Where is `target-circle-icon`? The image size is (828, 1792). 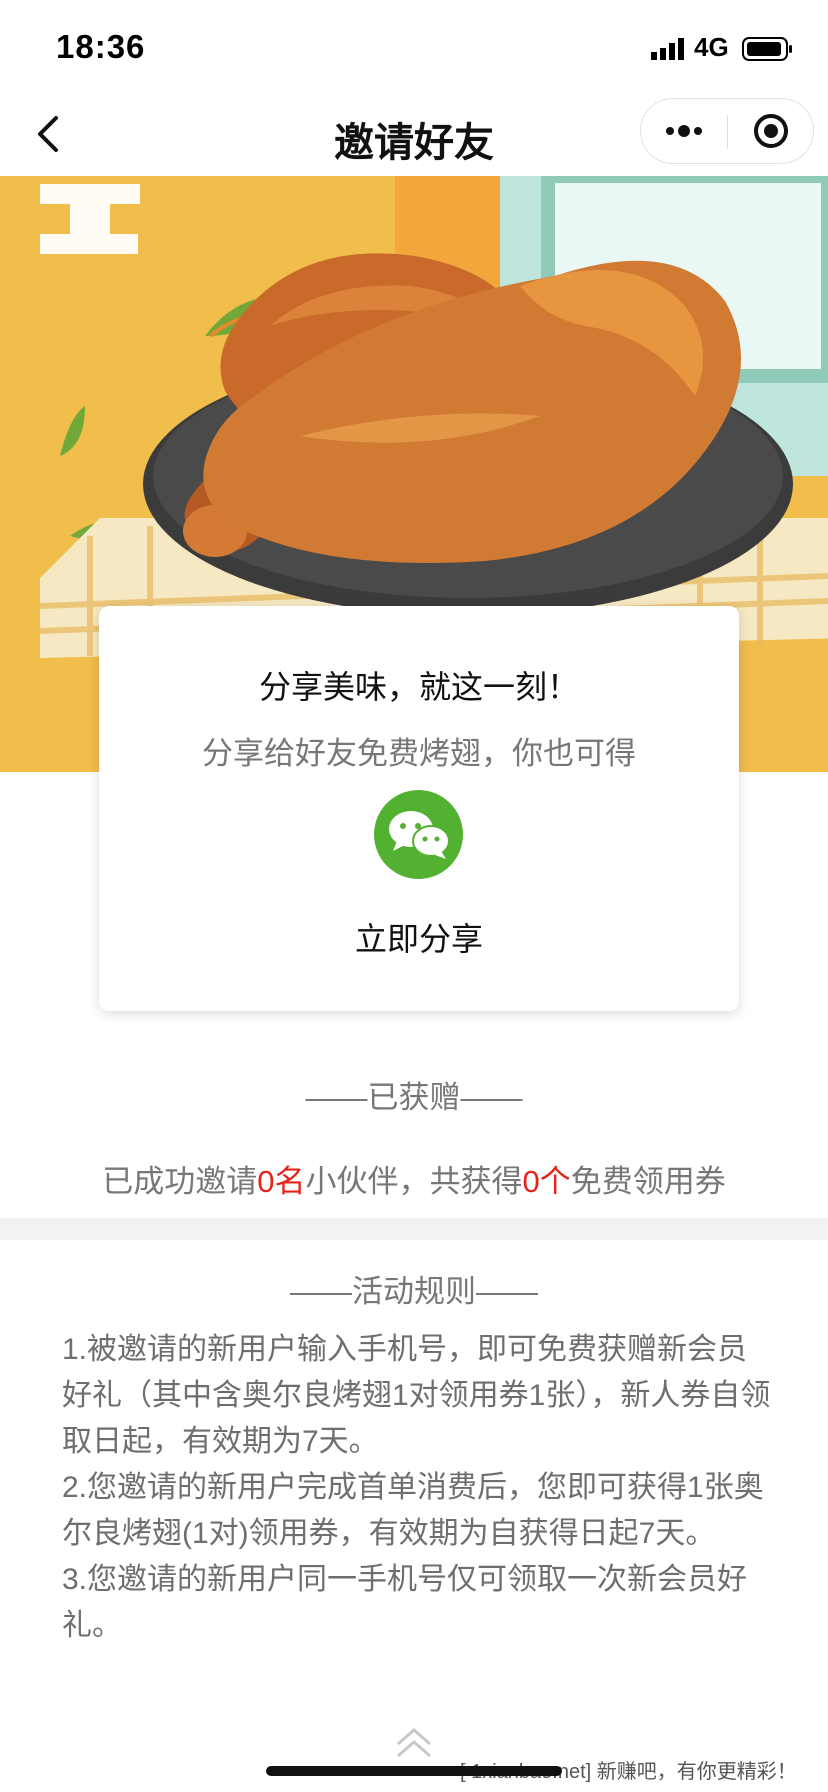 target-circle-icon is located at coordinates (771, 131).